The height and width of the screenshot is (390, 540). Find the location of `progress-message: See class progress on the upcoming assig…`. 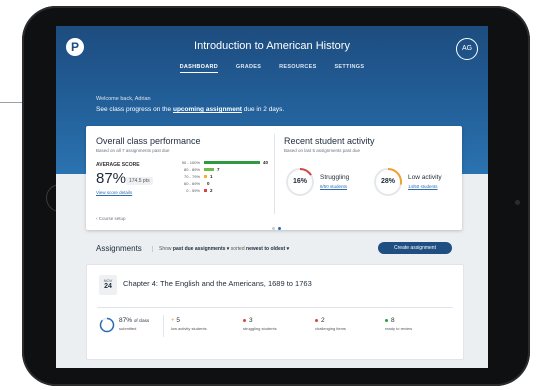

progress-message: See class progress on the upcoming assig… is located at coordinates (190, 109).